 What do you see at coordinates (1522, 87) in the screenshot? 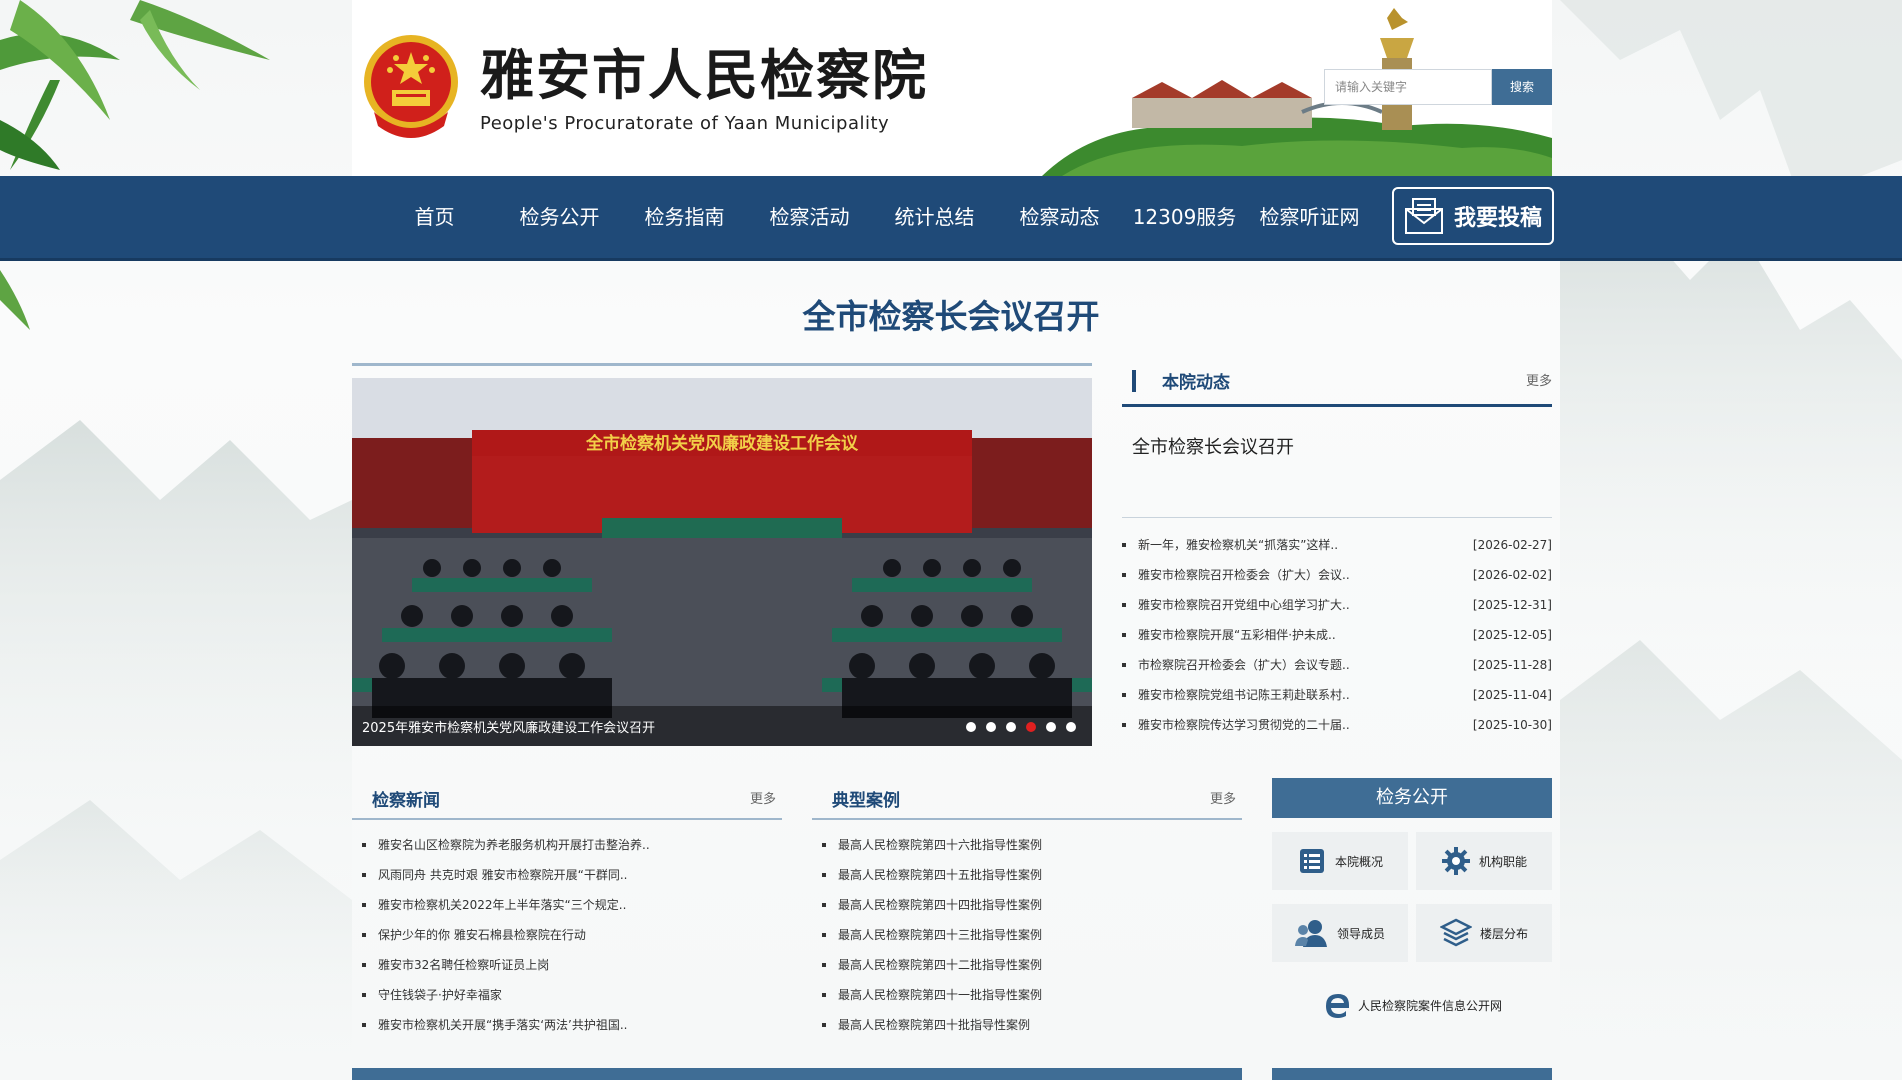
I see `search-button: 搜索` at bounding box center [1522, 87].